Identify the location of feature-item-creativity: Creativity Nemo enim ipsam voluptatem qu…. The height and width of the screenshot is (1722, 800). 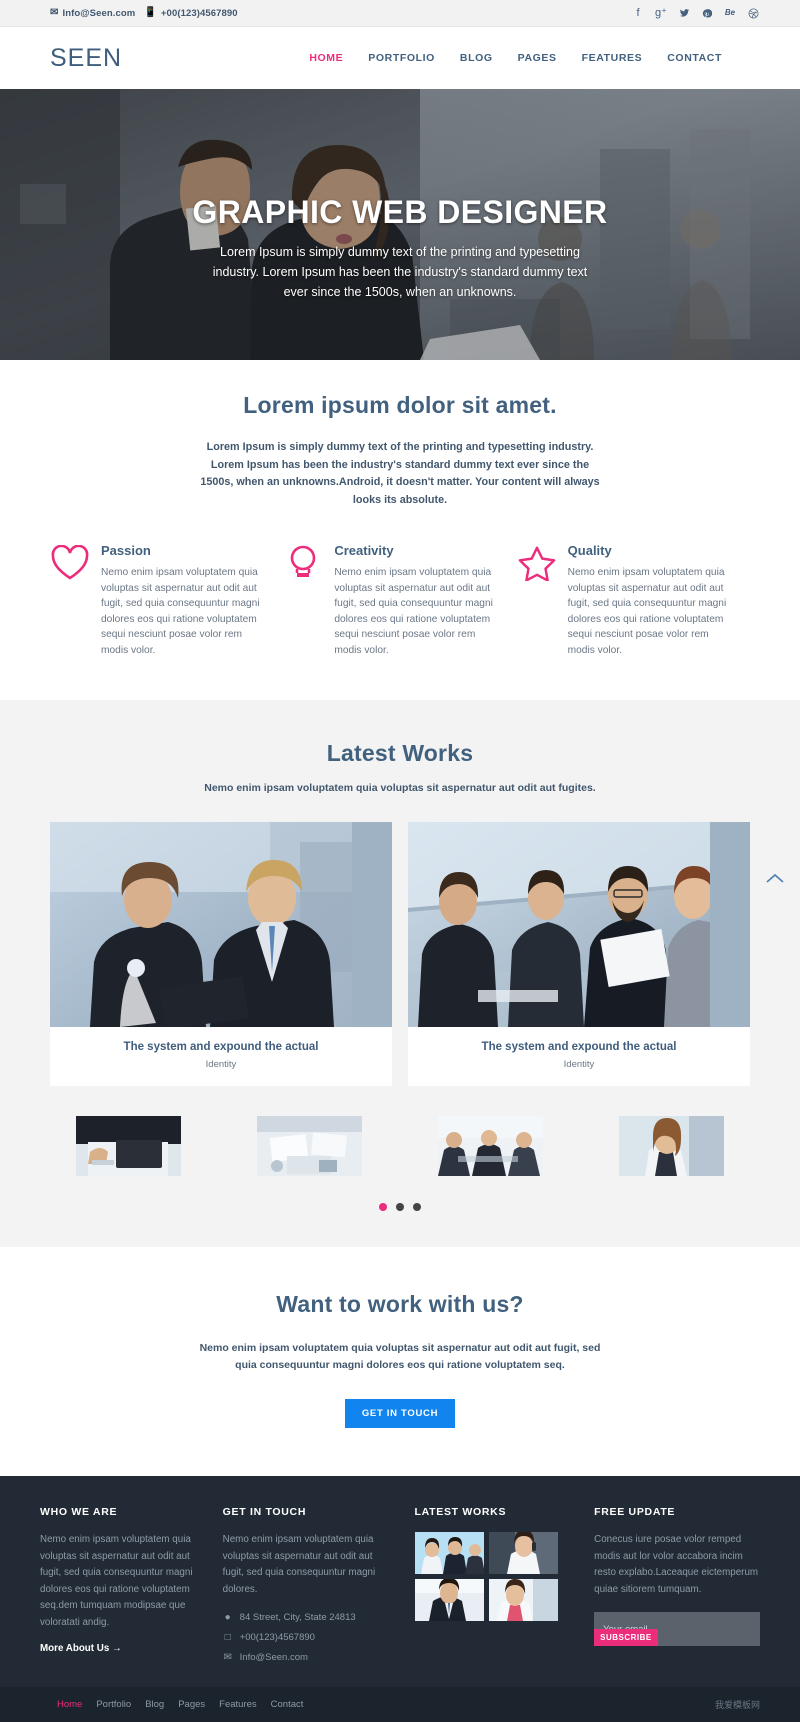
(399, 600).